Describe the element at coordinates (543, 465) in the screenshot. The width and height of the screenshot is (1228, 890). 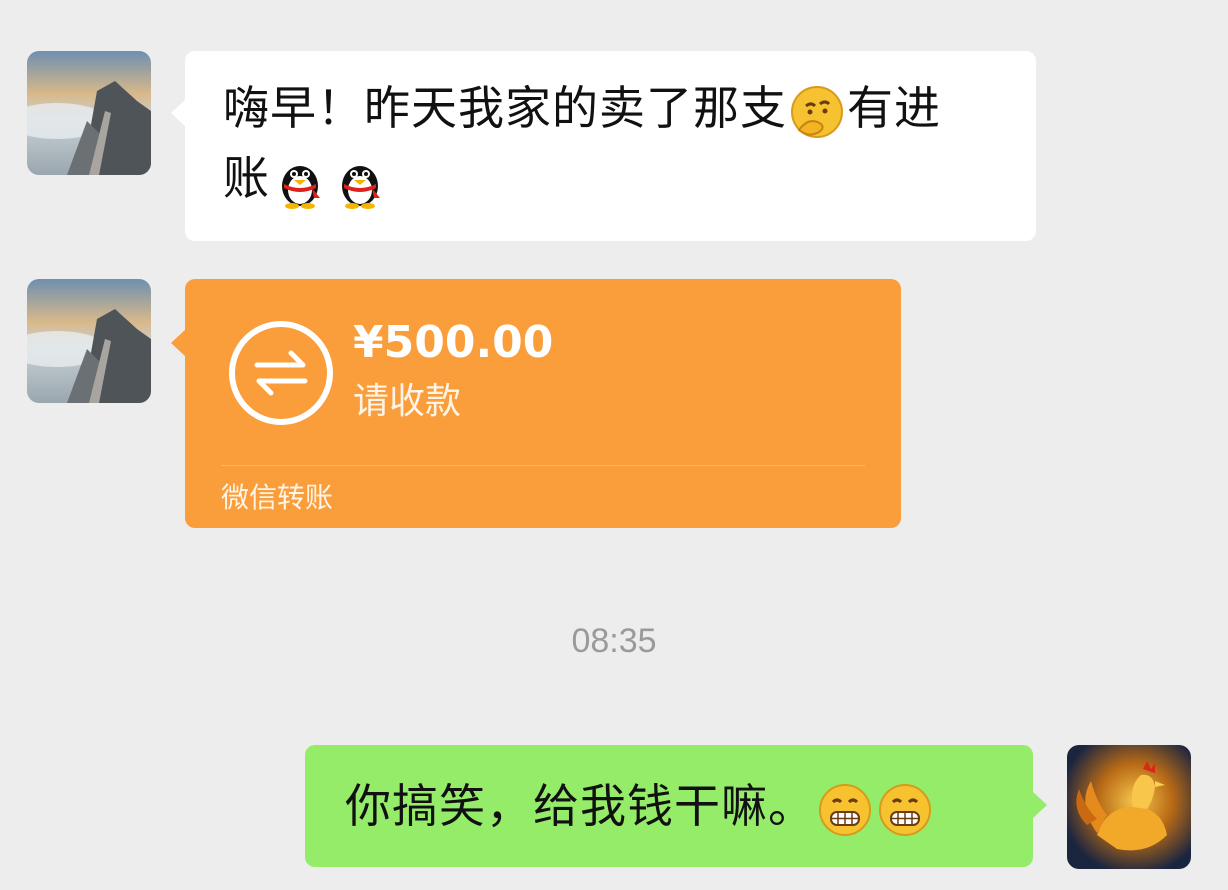
I see `divider` at that location.